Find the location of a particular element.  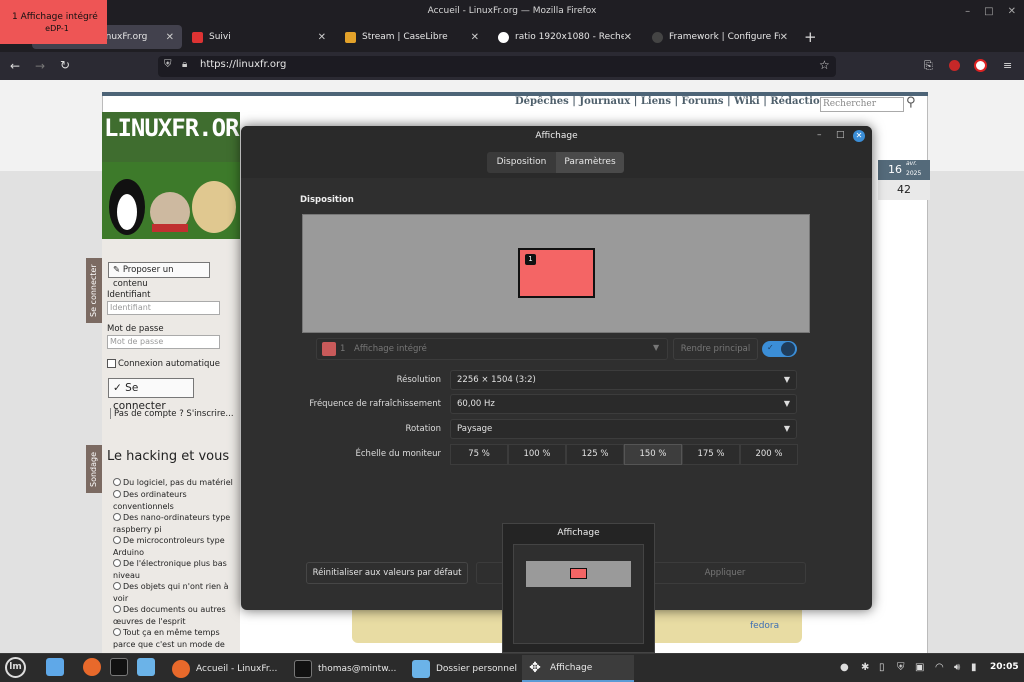

poll-option: Du logiciel, pas du matériel is located at coordinates (173, 483).